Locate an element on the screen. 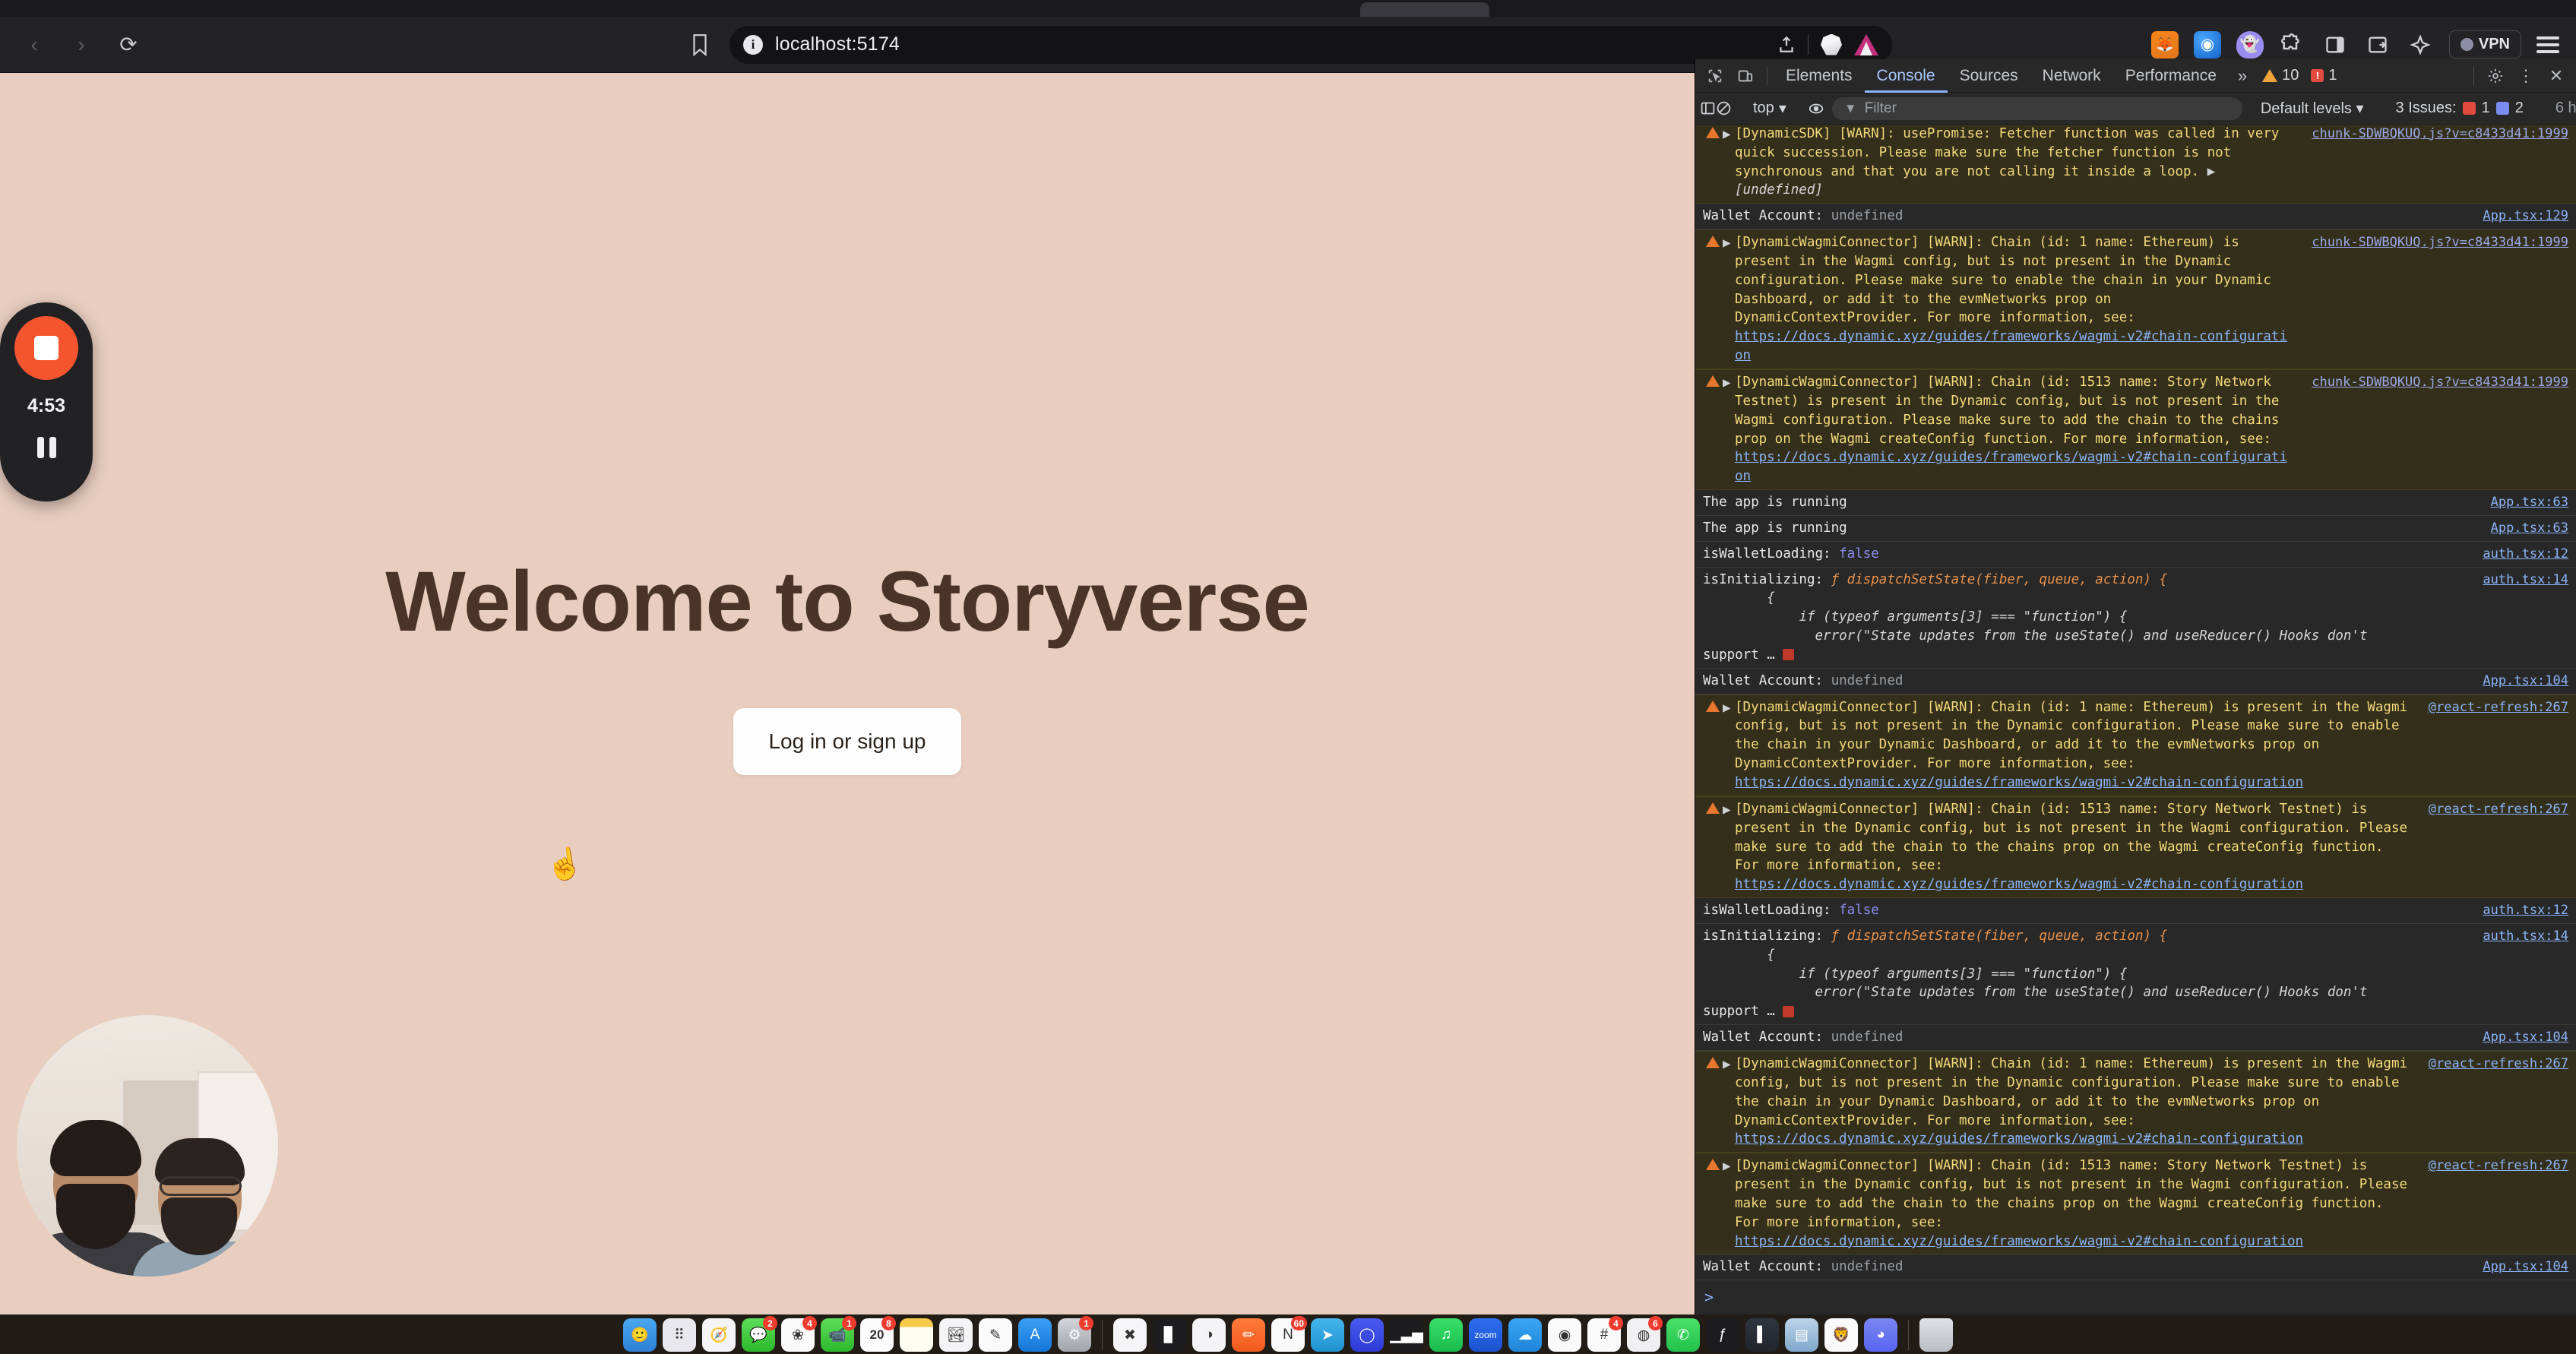 This screenshot has width=2576, height=1354. tab-performance: Performance is located at coordinates (2171, 76).